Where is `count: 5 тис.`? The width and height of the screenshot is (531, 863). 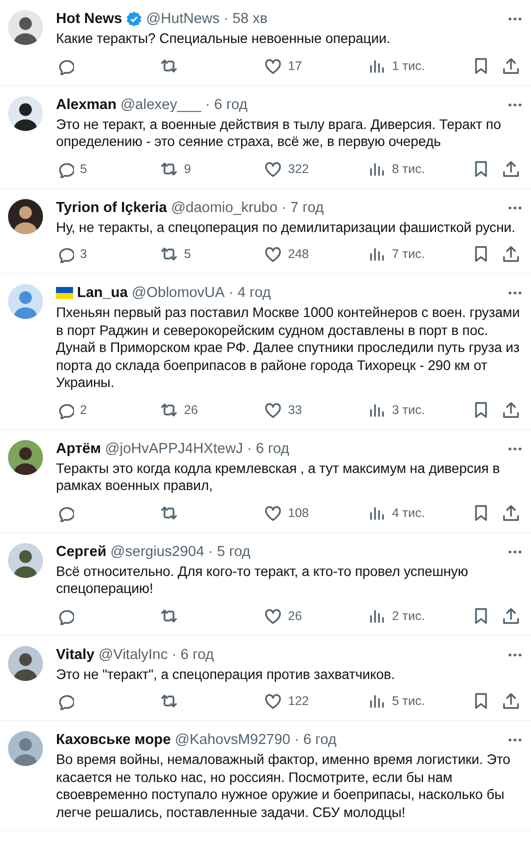
count: 5 тис. is located at coordinates (408, 701).